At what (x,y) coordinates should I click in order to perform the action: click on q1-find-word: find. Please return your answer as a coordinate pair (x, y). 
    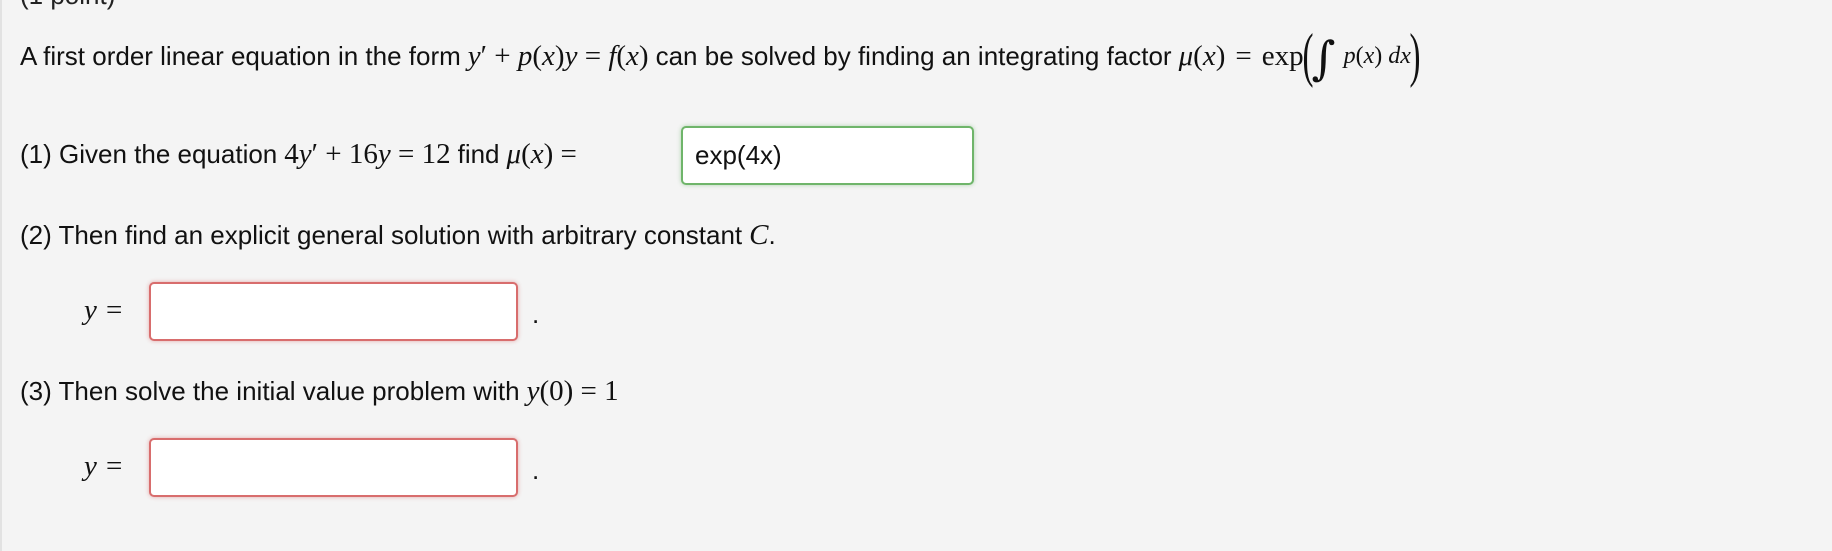
    Looking at the image, I should click on (478, 153).